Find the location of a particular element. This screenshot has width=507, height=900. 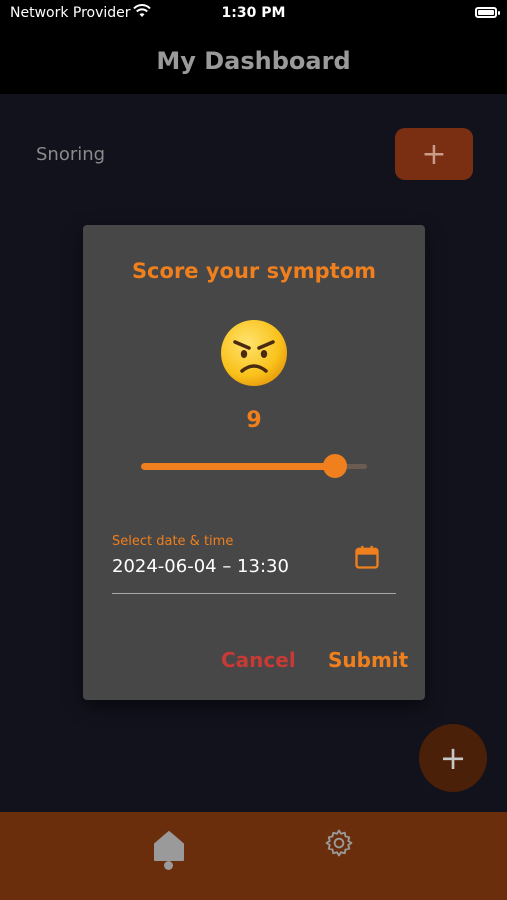

date-field-value: 2024-06-04 – 13:30 is located at coordinates (200, 566).